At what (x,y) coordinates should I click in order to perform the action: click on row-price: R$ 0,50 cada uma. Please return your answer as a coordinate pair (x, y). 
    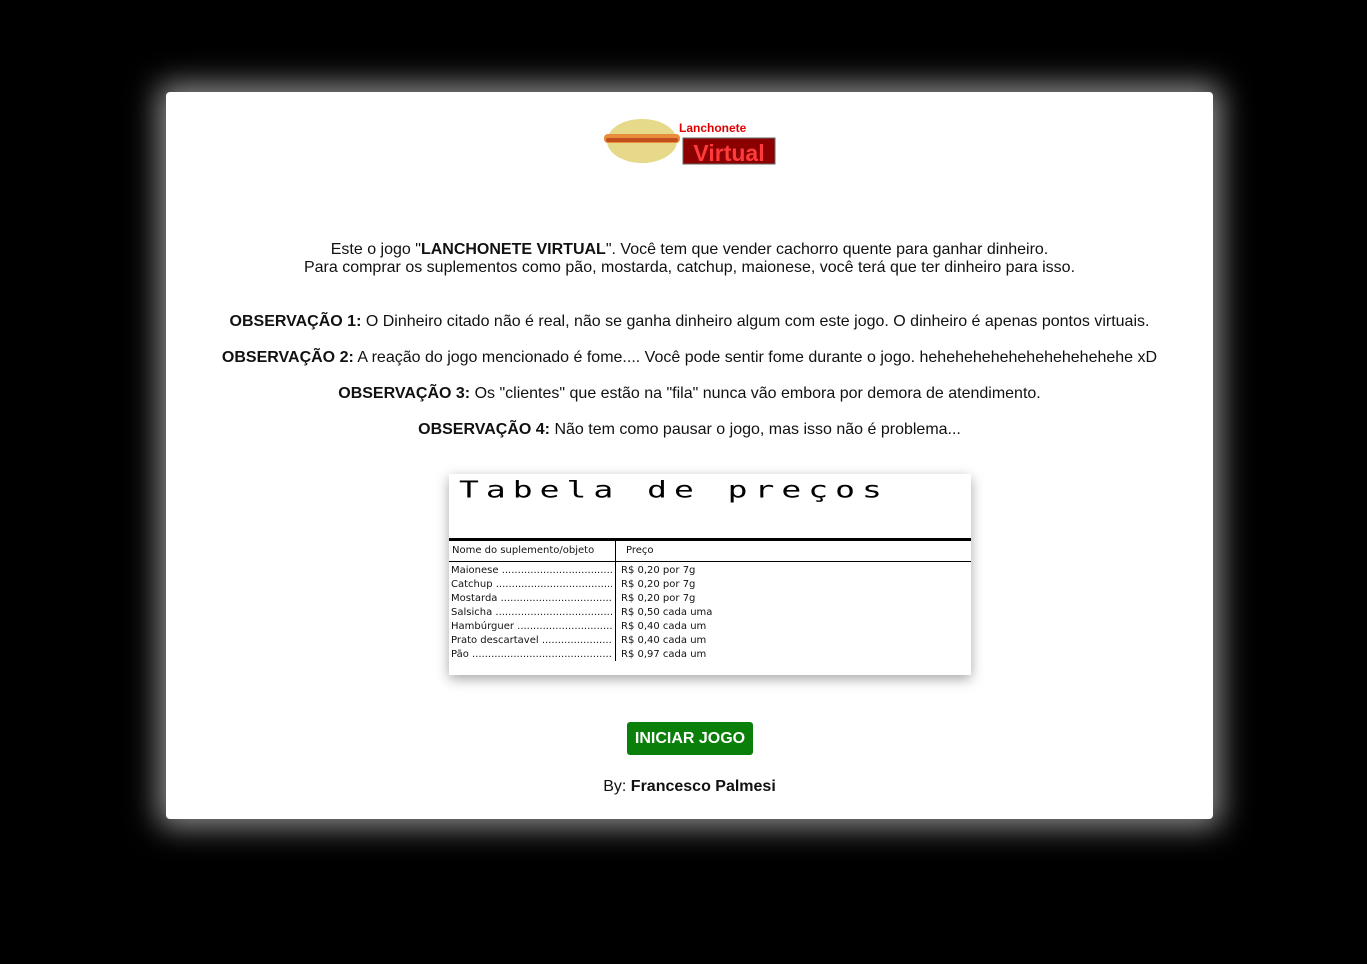
    Looking at the image, I should click on (667, 612).